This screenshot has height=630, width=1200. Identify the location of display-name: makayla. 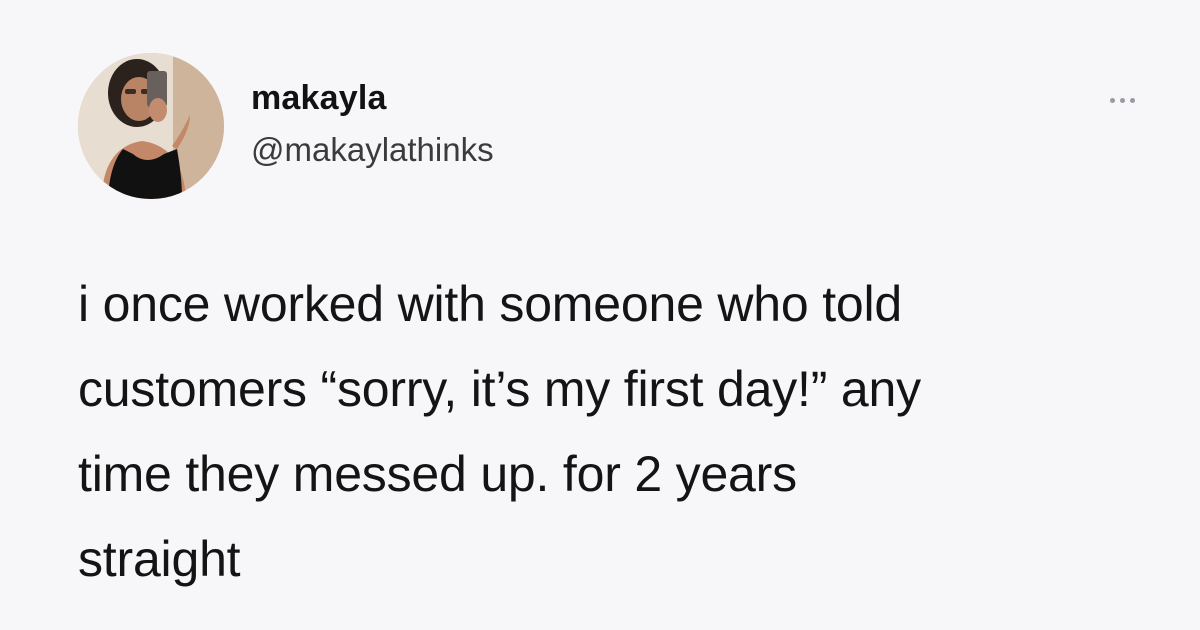
(372, 98).